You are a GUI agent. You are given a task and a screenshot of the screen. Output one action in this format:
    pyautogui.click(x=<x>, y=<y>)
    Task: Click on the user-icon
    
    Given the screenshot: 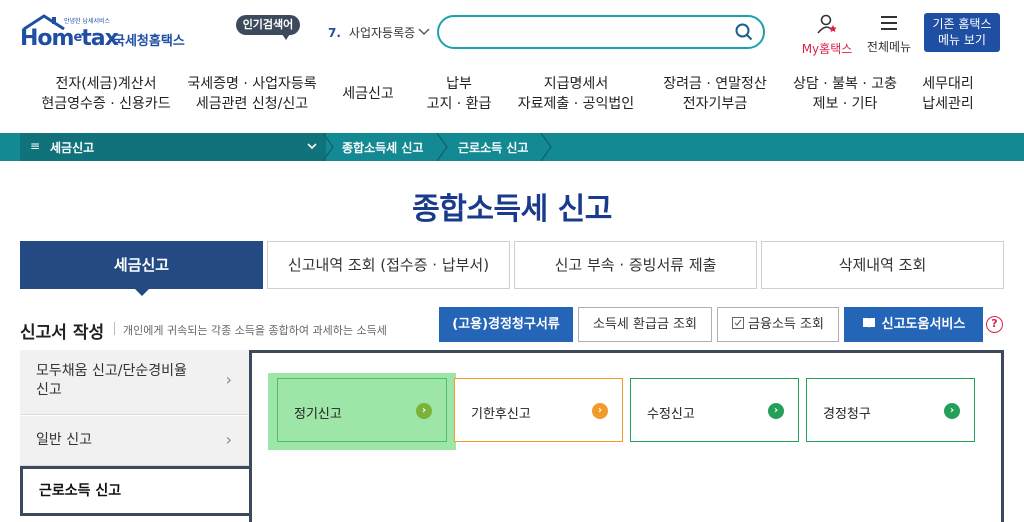 What is the action you would take?
    pyautogui.click(x=827, y=24)
    